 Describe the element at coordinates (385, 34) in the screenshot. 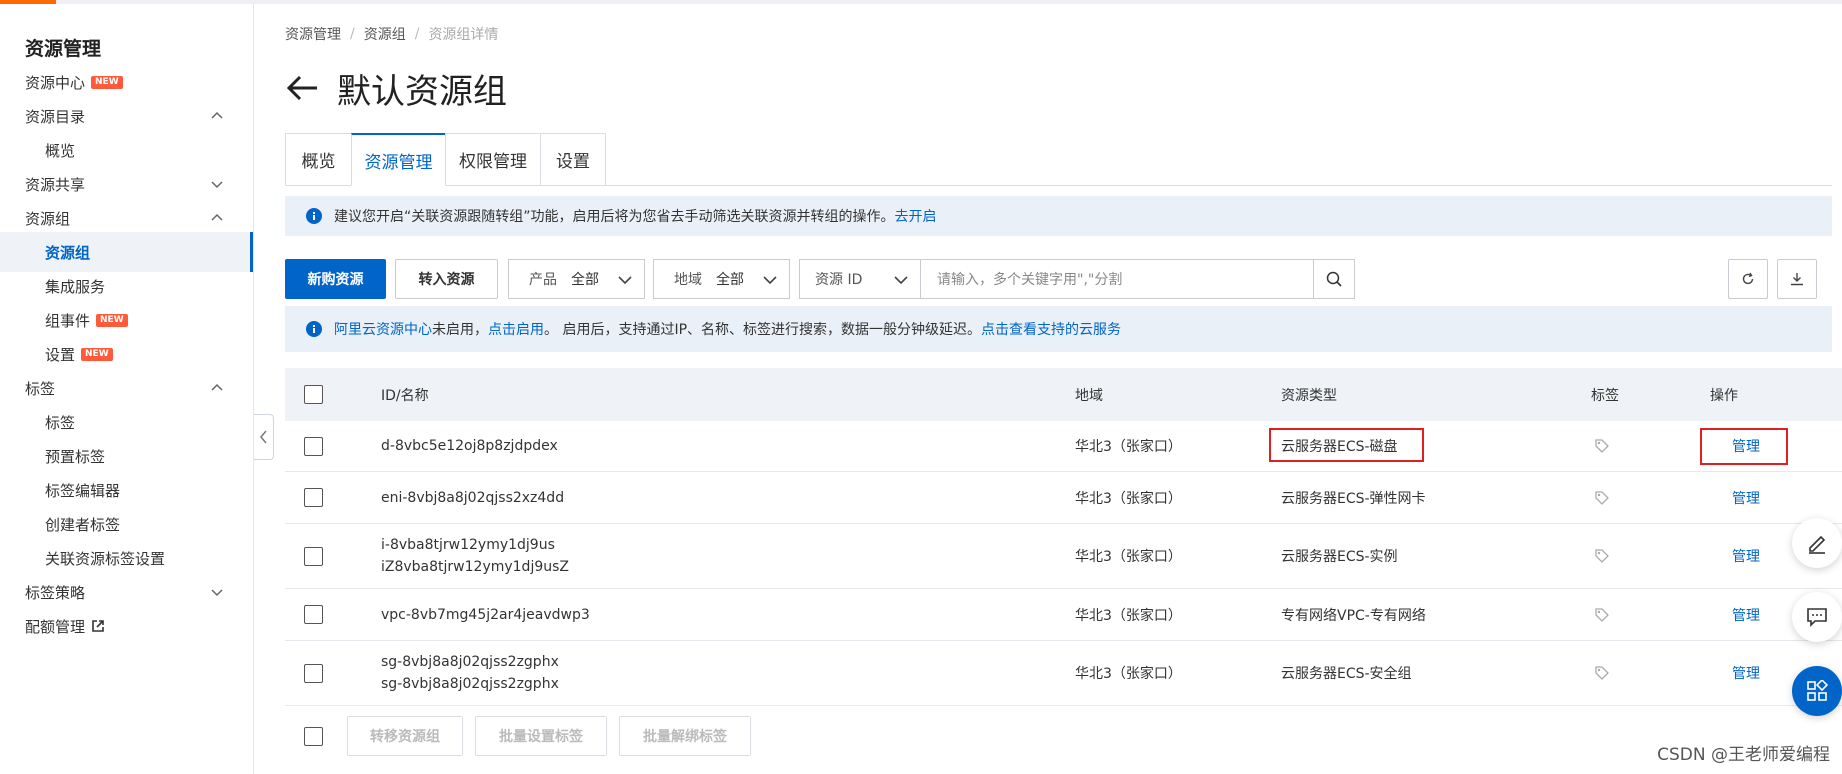

I see `breadcrumb-item: 资源组` at that location.